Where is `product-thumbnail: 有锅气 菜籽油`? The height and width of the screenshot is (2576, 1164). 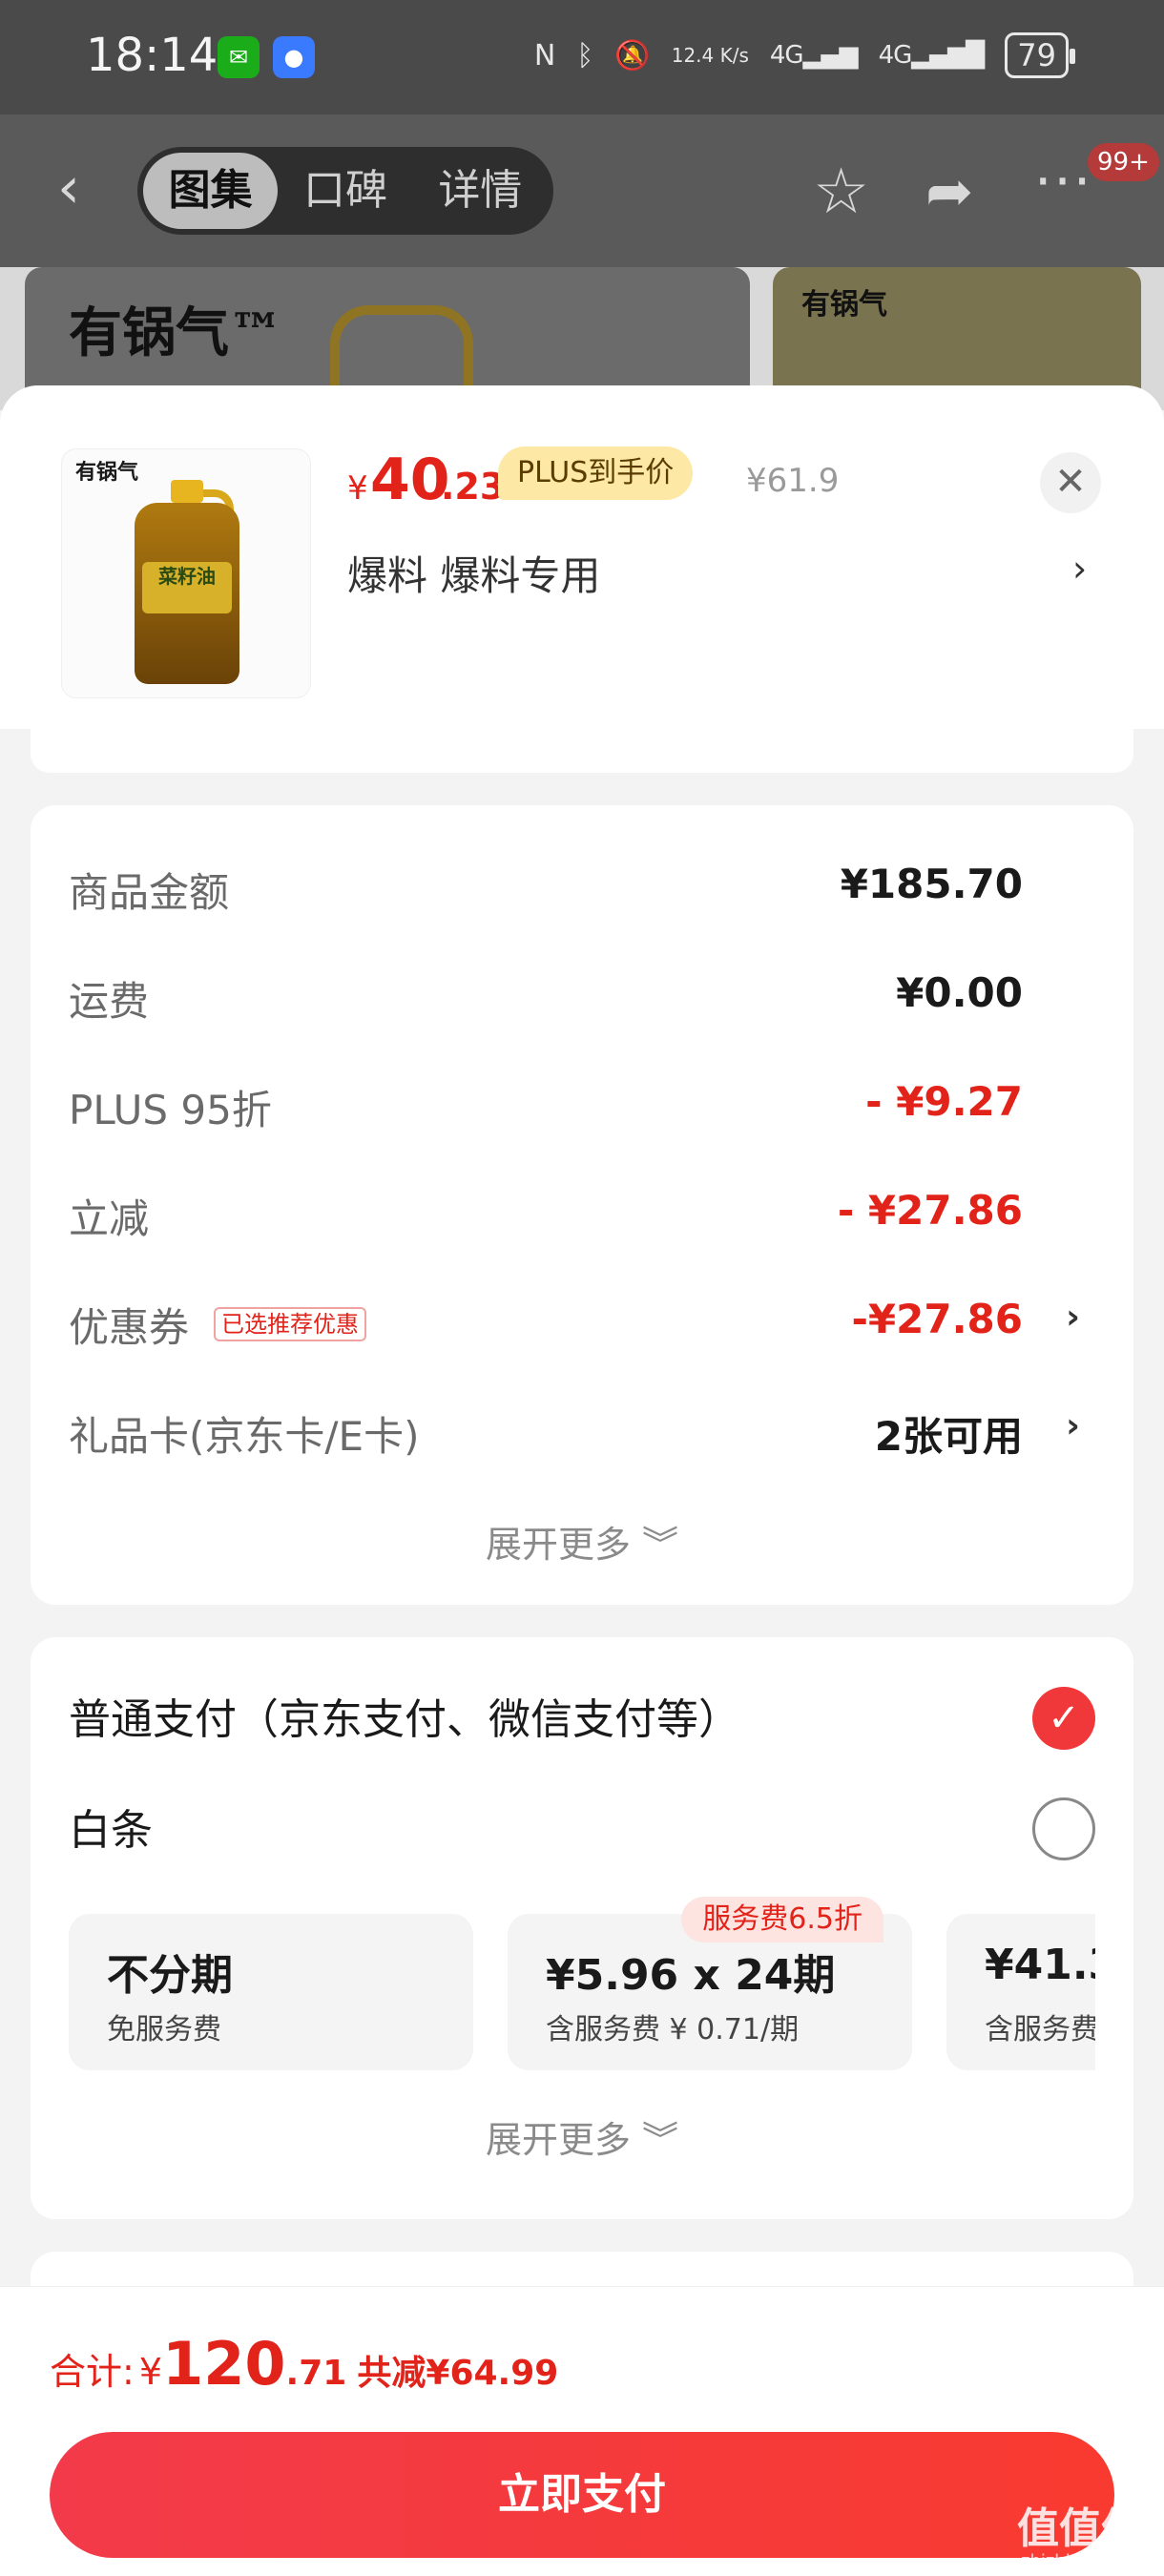
product-thumbnail: 有锅气 菜籽油 is located at coordinates (186, 573).